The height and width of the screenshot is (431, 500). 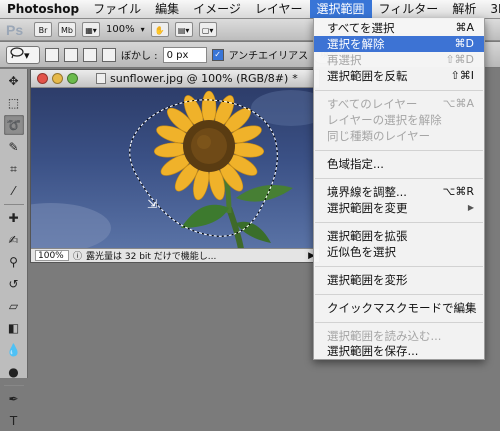 I want to click on menu-item-label: 再選択, so click(x=344, y=60).